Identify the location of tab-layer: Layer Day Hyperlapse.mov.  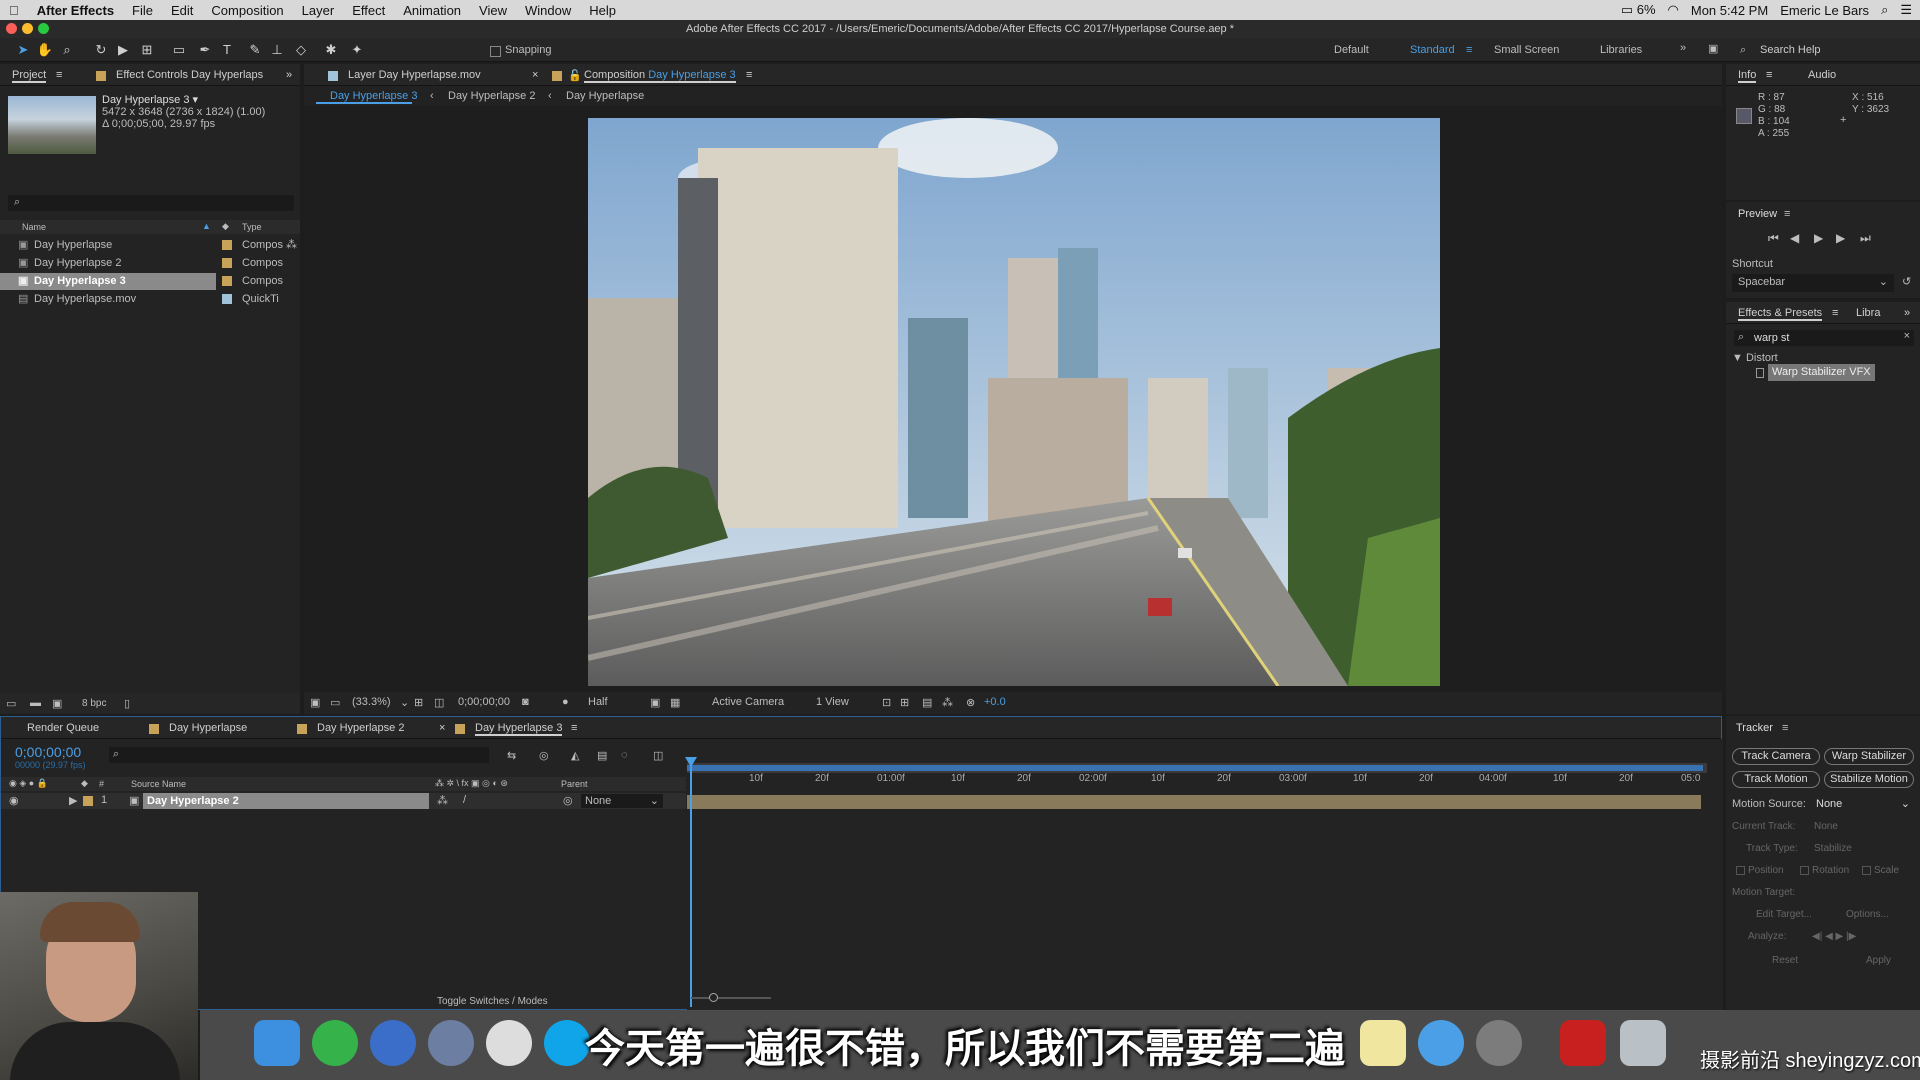
(414, 75).